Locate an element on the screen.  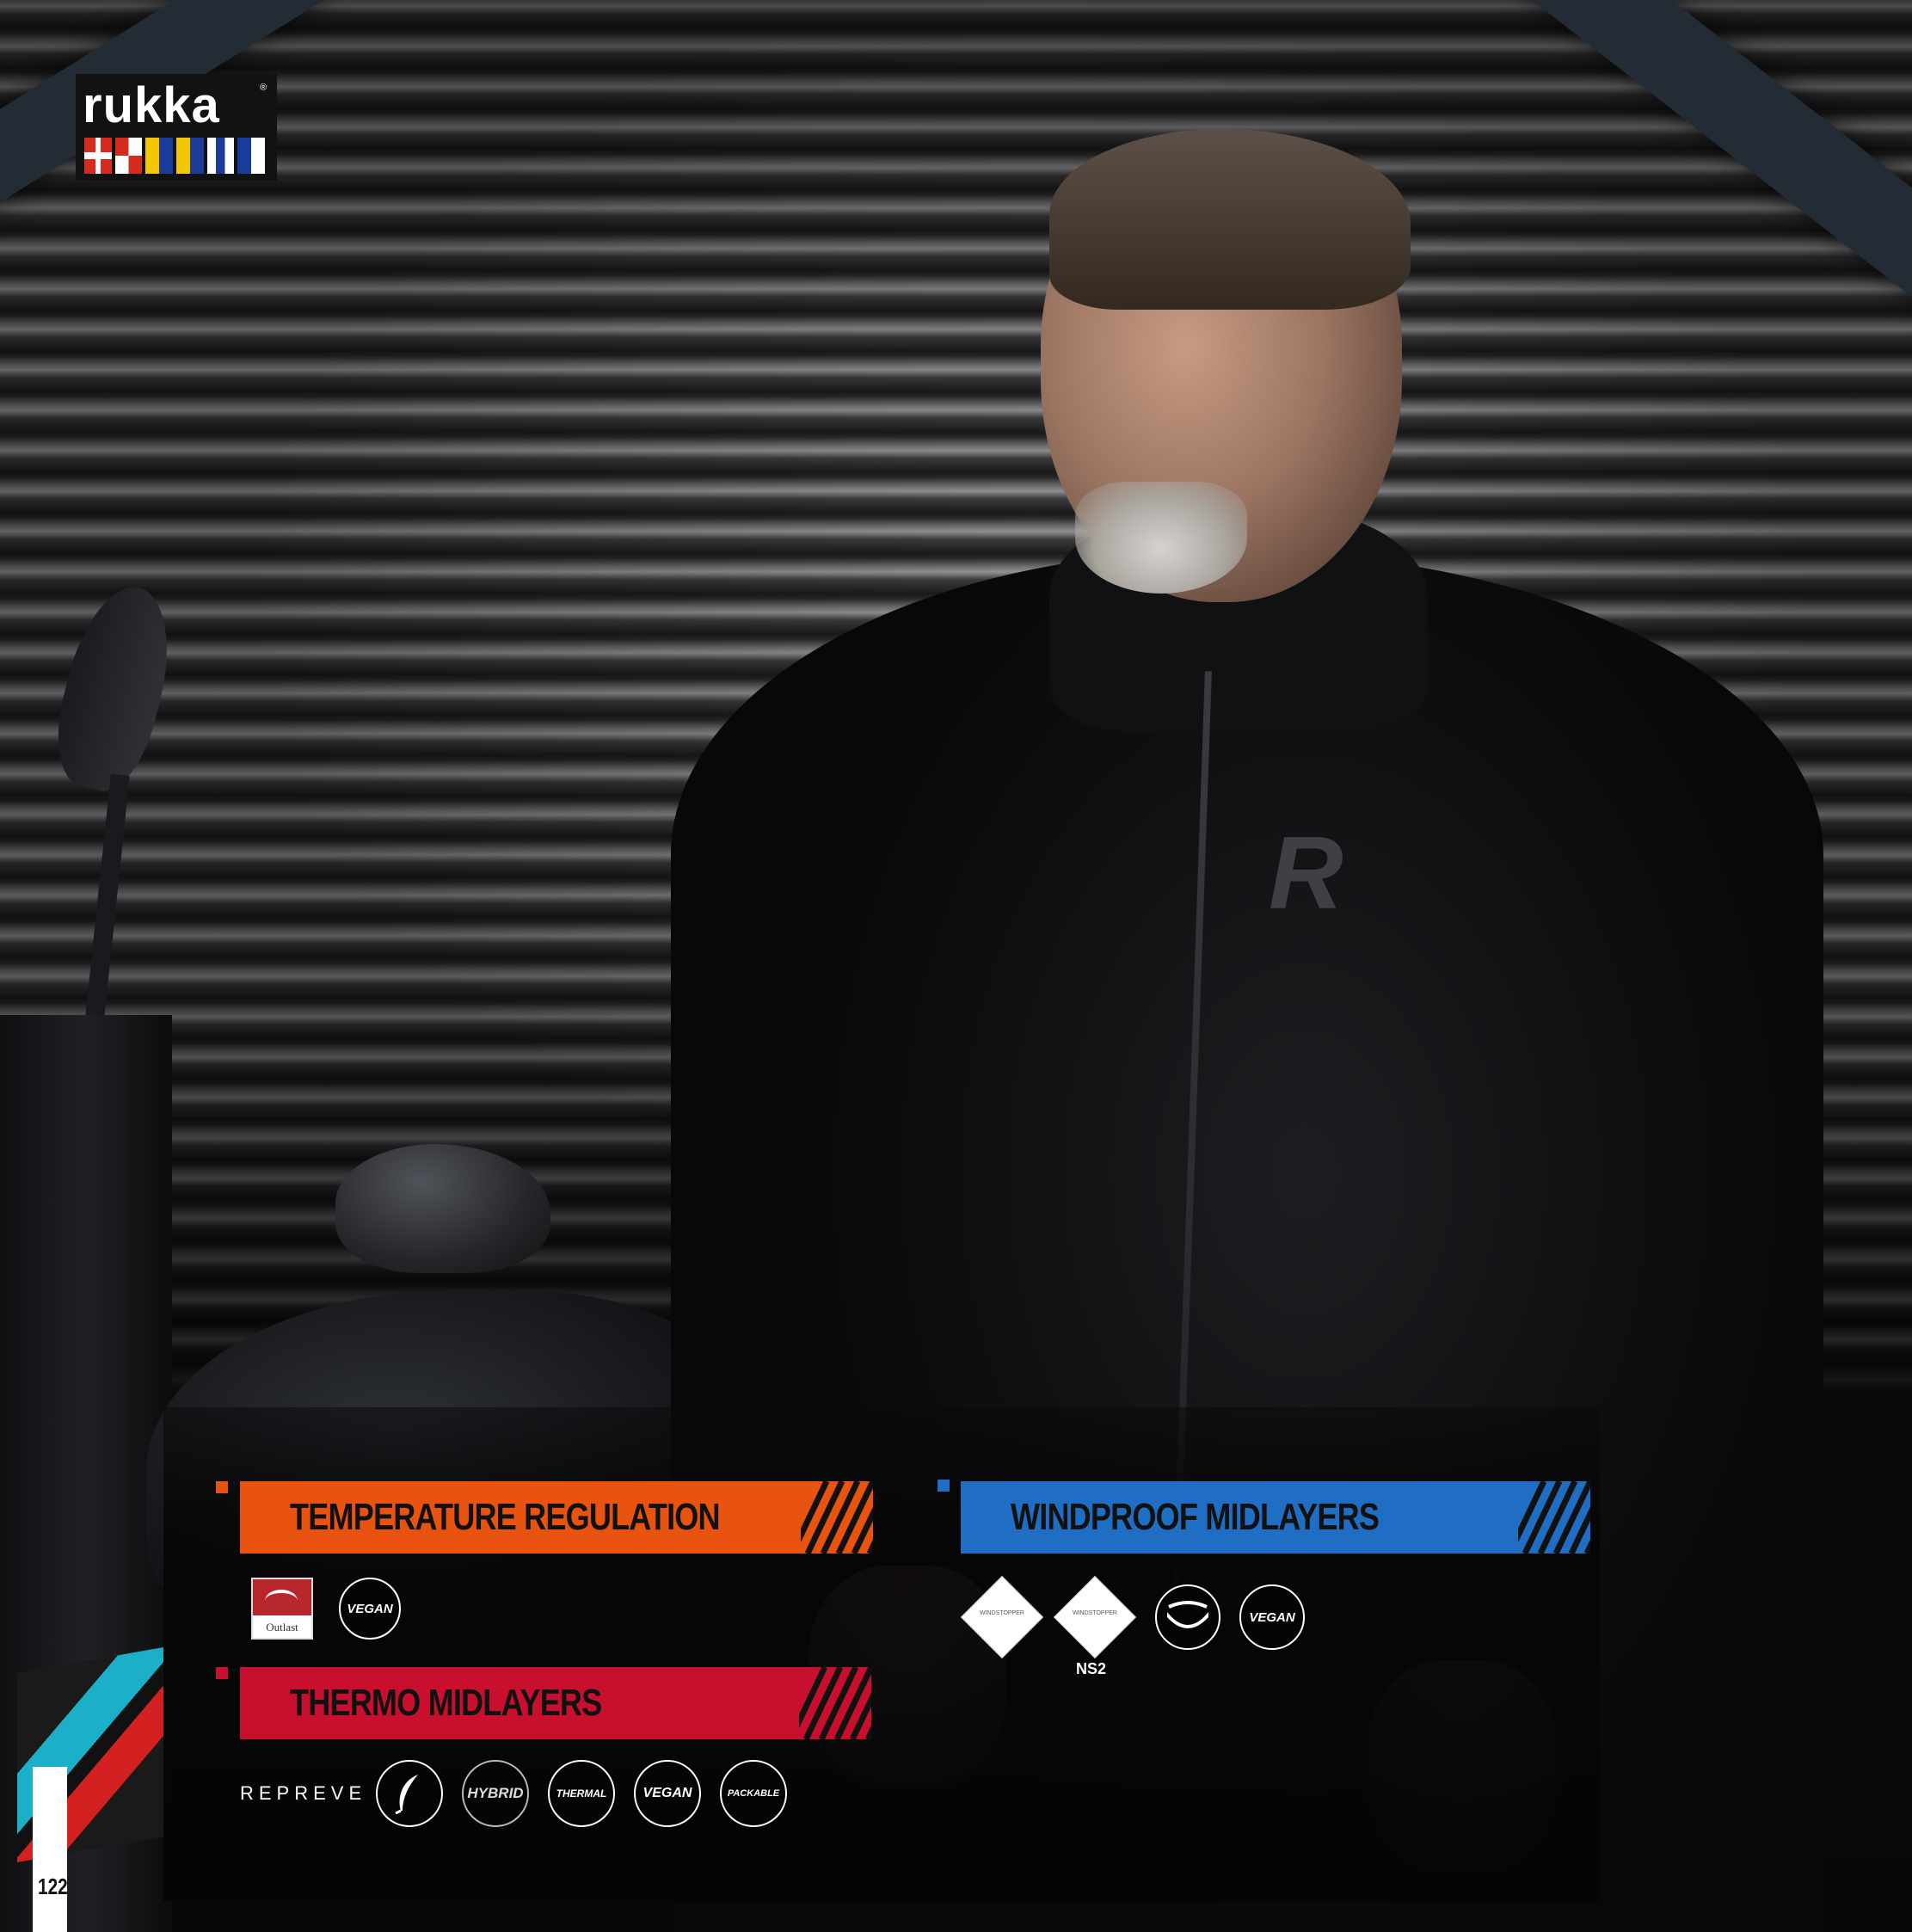
hybrid-badge-icon: HYBRID is located at coordinates (496, 1794).